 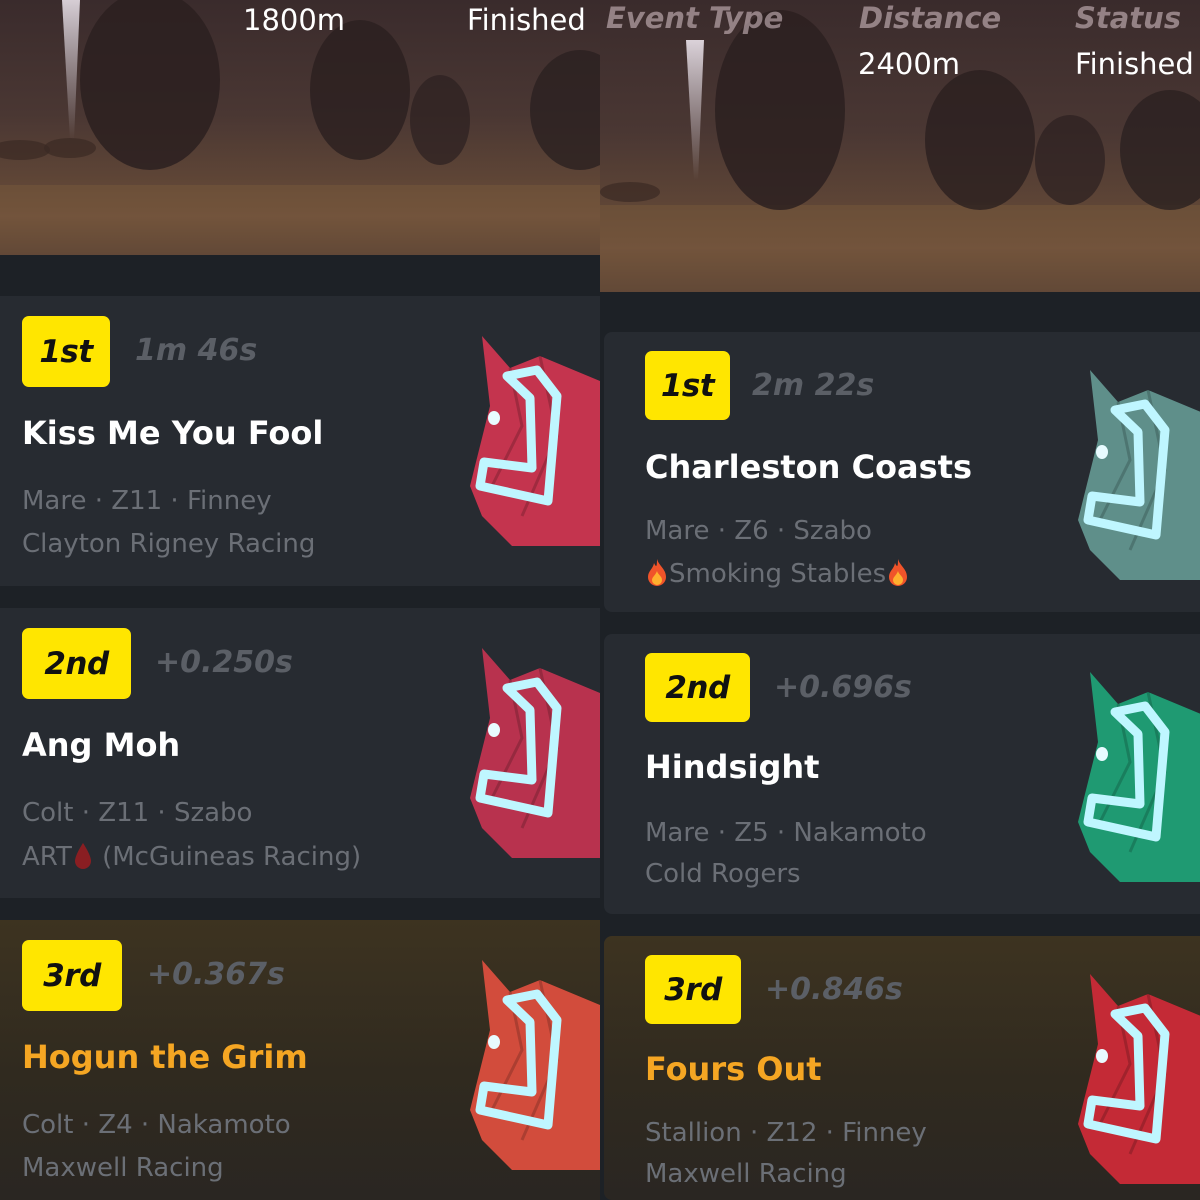 I want to click on finish-time: +0.367s, so click(x=216, y=974).